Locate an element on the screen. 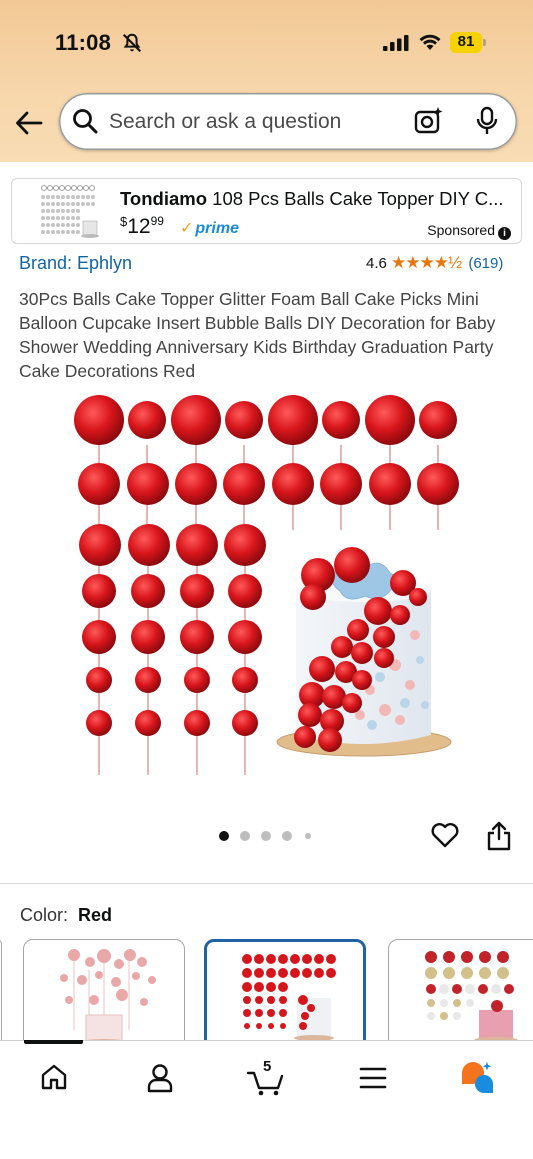  silent-bell-icon is located at coordinates (132, 43).